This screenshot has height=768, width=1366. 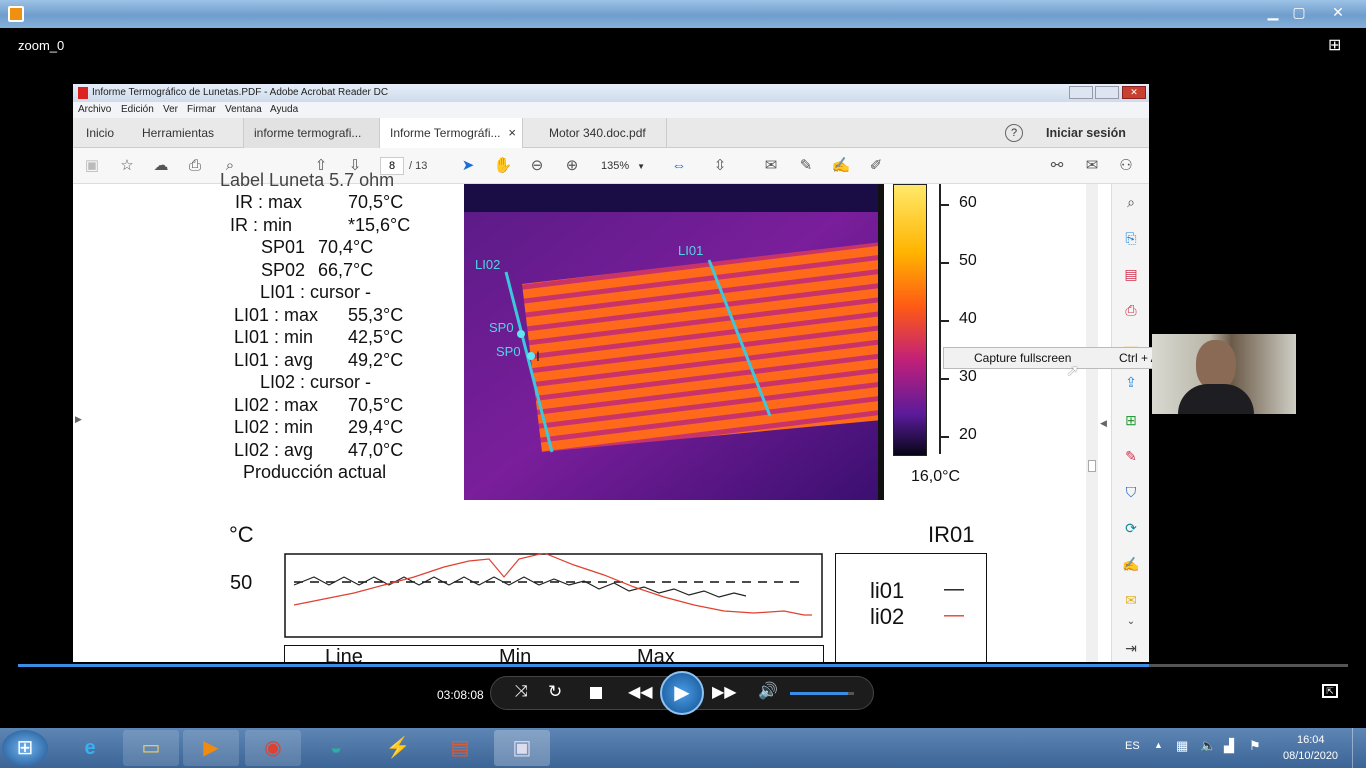 I want to click on zoom-value: 135%, so click(x=615, y=166).